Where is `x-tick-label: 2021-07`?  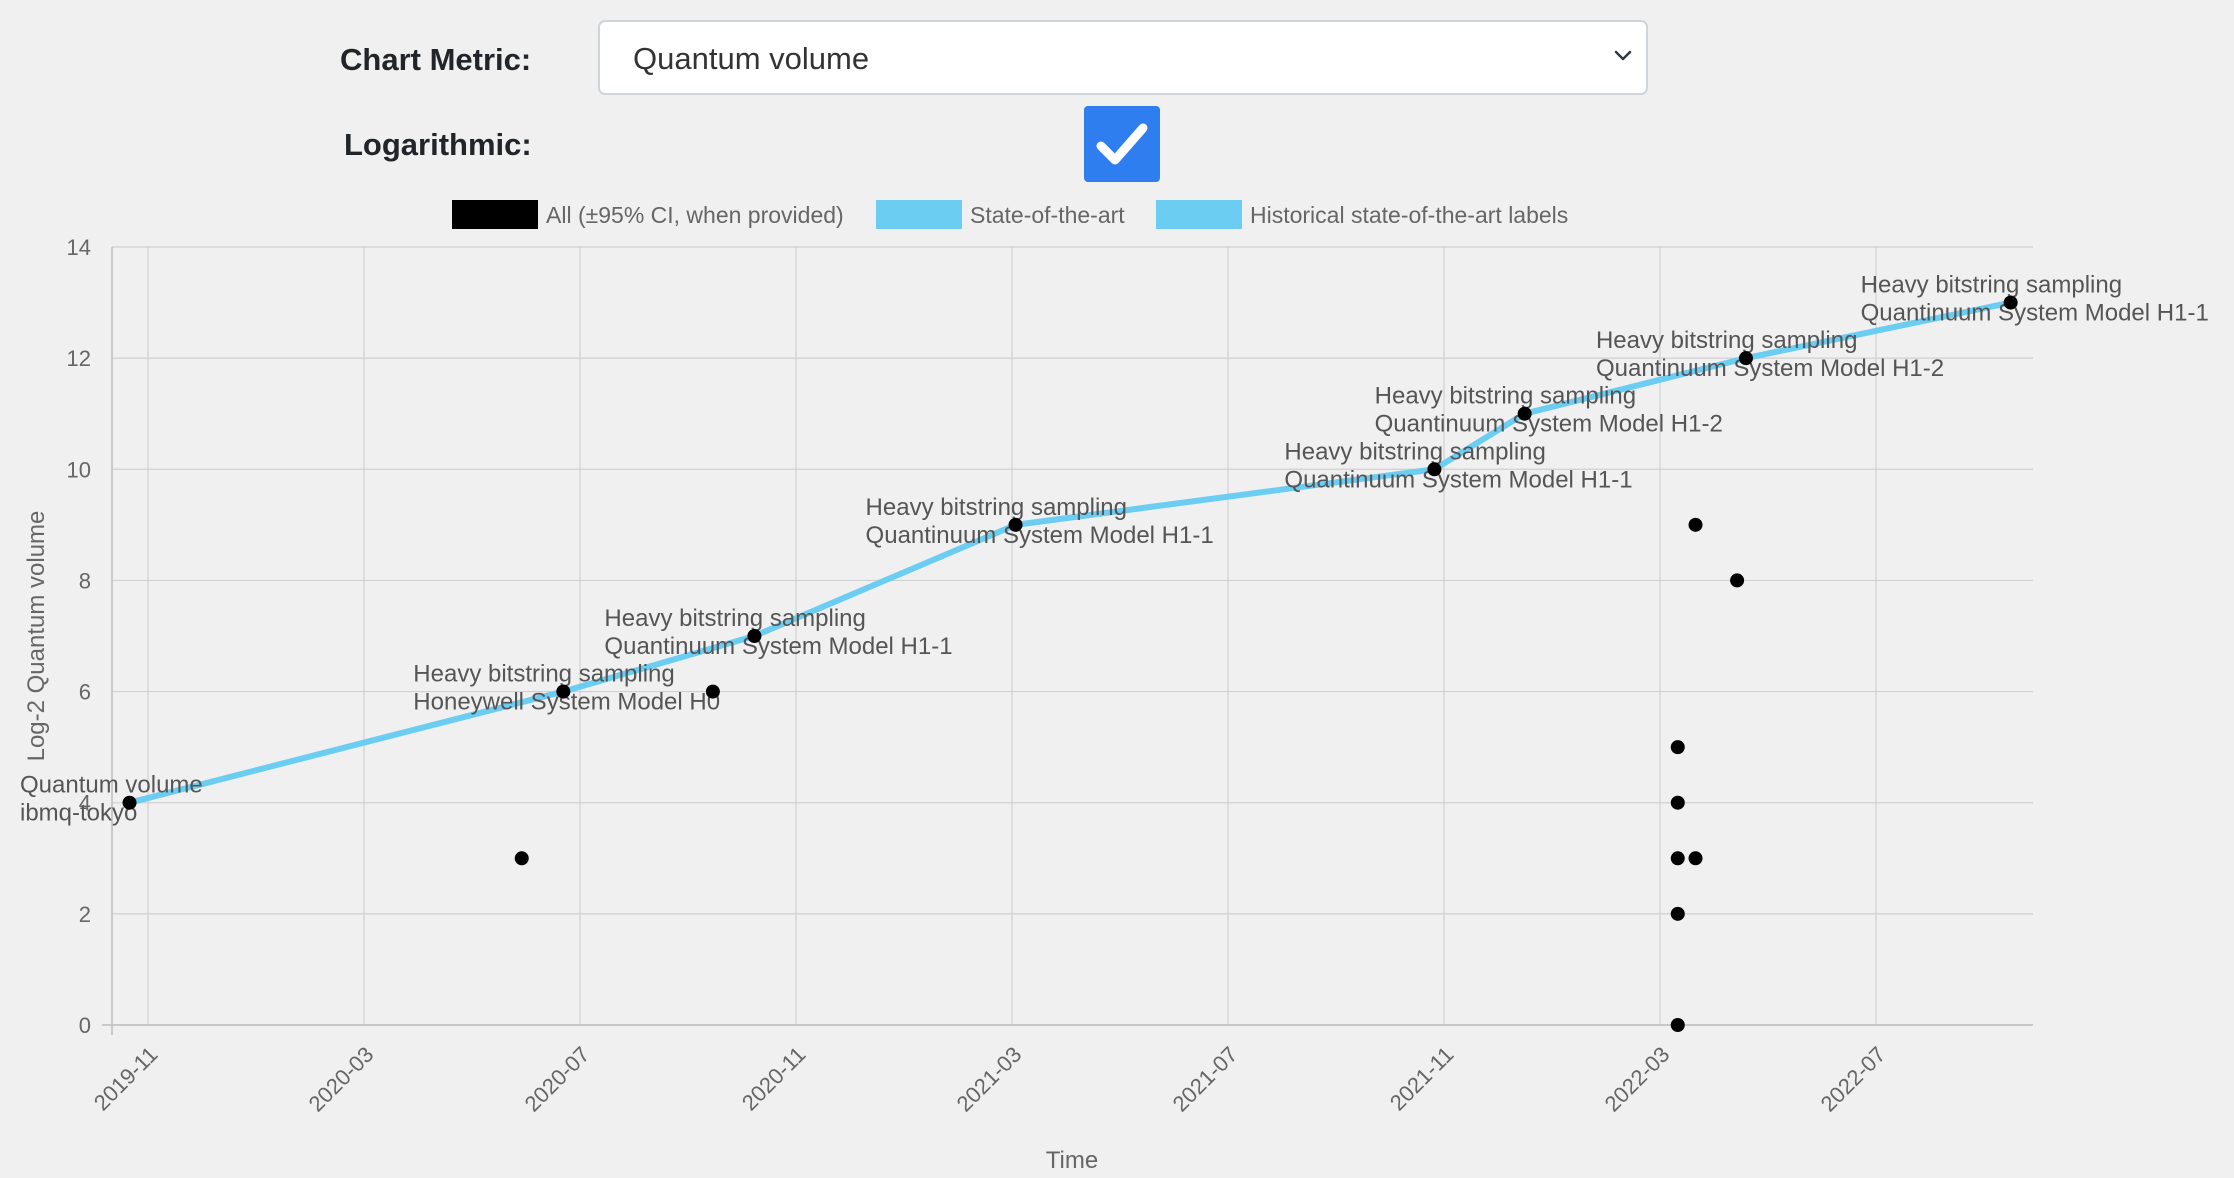
x-tick-label: 2021-07 is located at coordinates (1205, 1079).